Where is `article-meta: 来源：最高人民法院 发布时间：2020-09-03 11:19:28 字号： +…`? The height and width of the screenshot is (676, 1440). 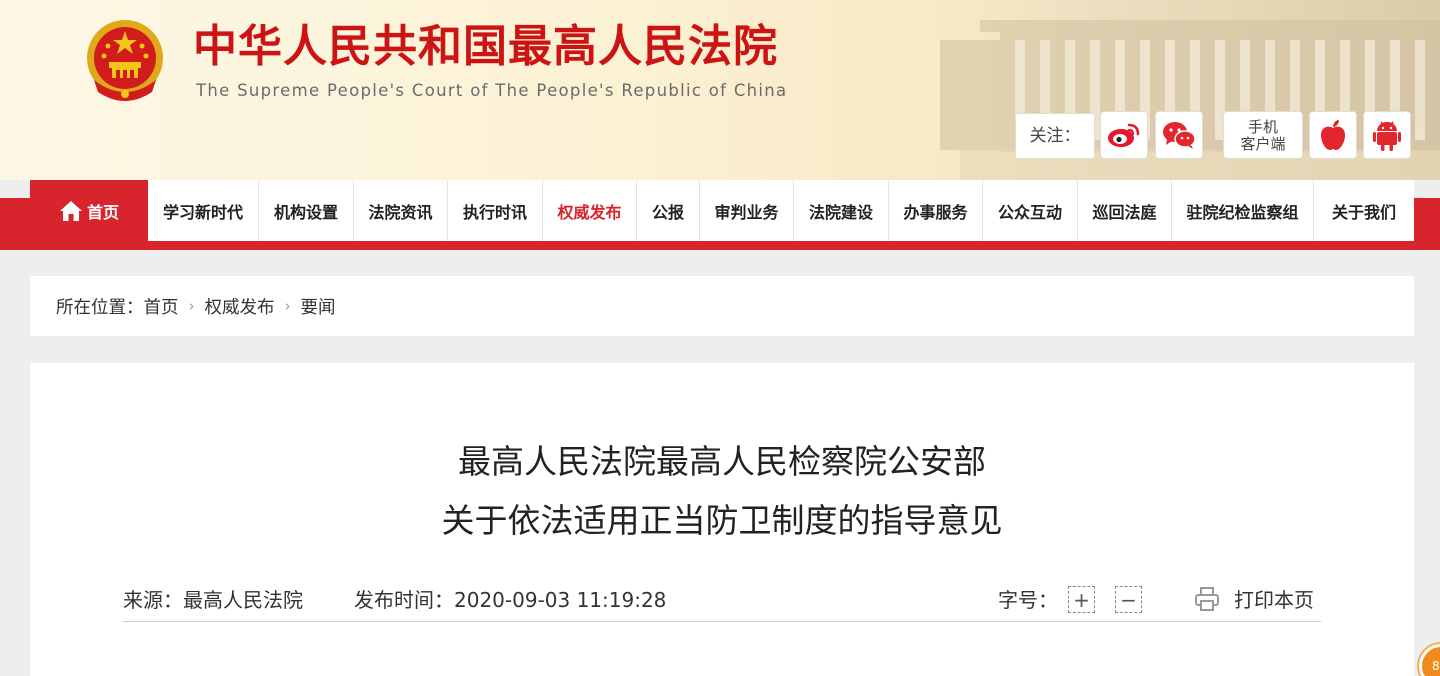 article-meta: 来源：最高人民法院 发布时间：2020-09-03 11:19:28 字号： +… is located at coordinates (722, 602).